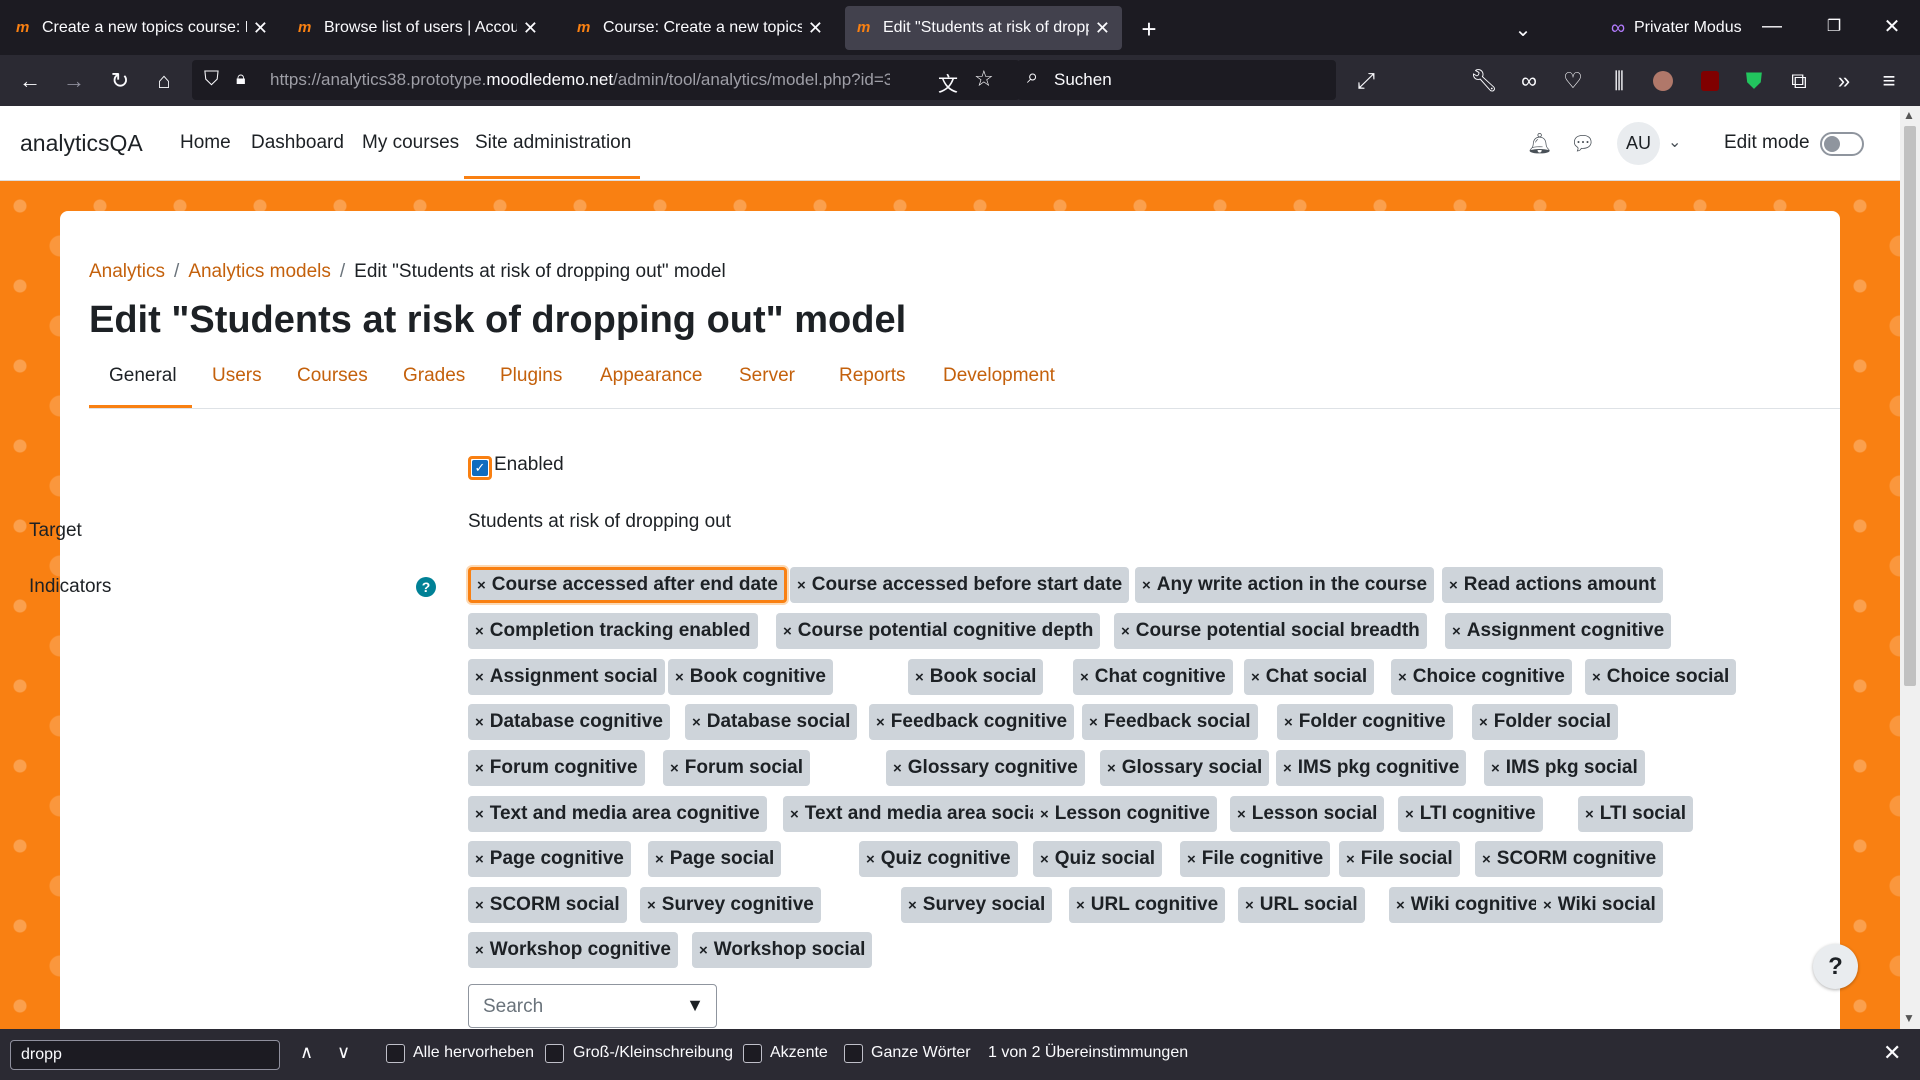  What do you see at coordinates (1529, 81) in the screenshot?
I see `private-mask-icon: ∞` at bounding box center [1529, 81].